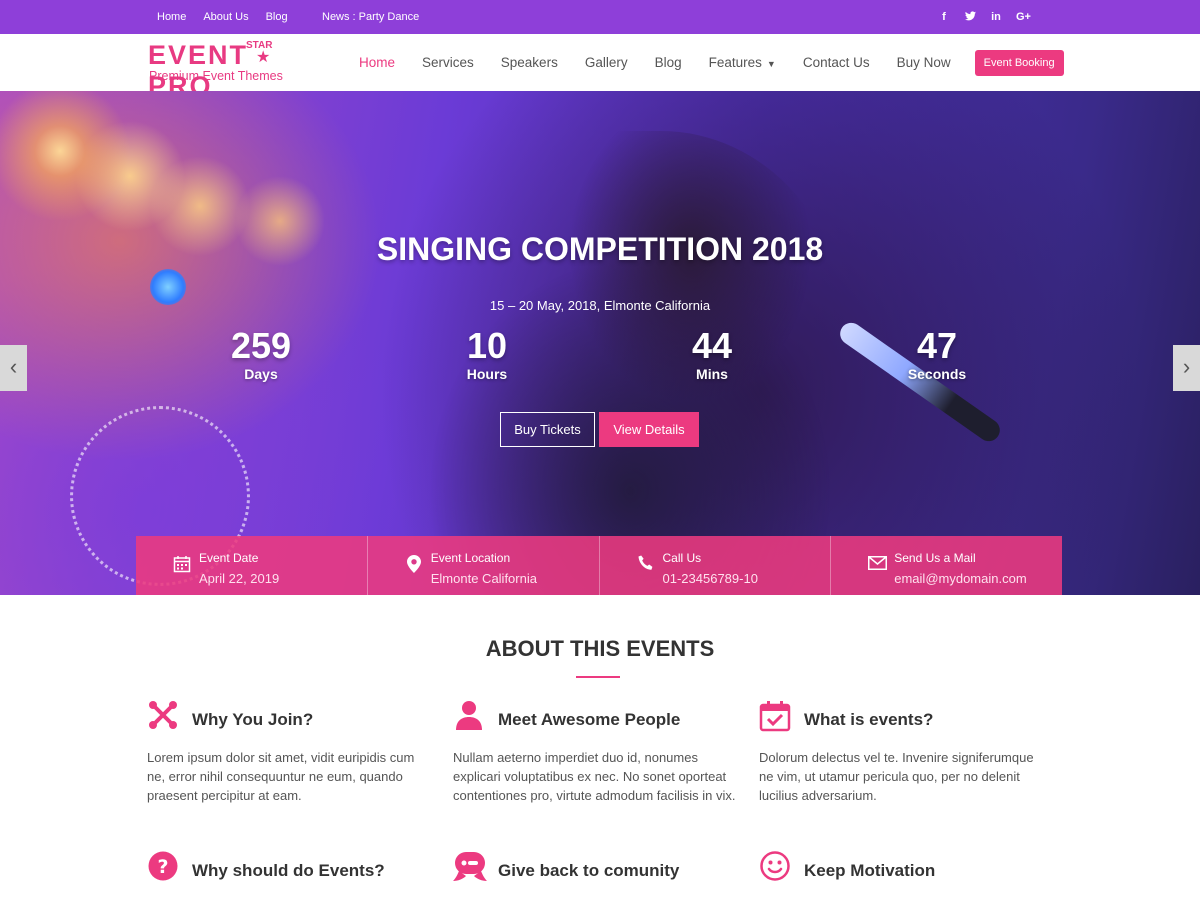 The image size is (1200, 900). I want to click on info-call-us: Call Us 01-23456789-10, so click(716, 565).